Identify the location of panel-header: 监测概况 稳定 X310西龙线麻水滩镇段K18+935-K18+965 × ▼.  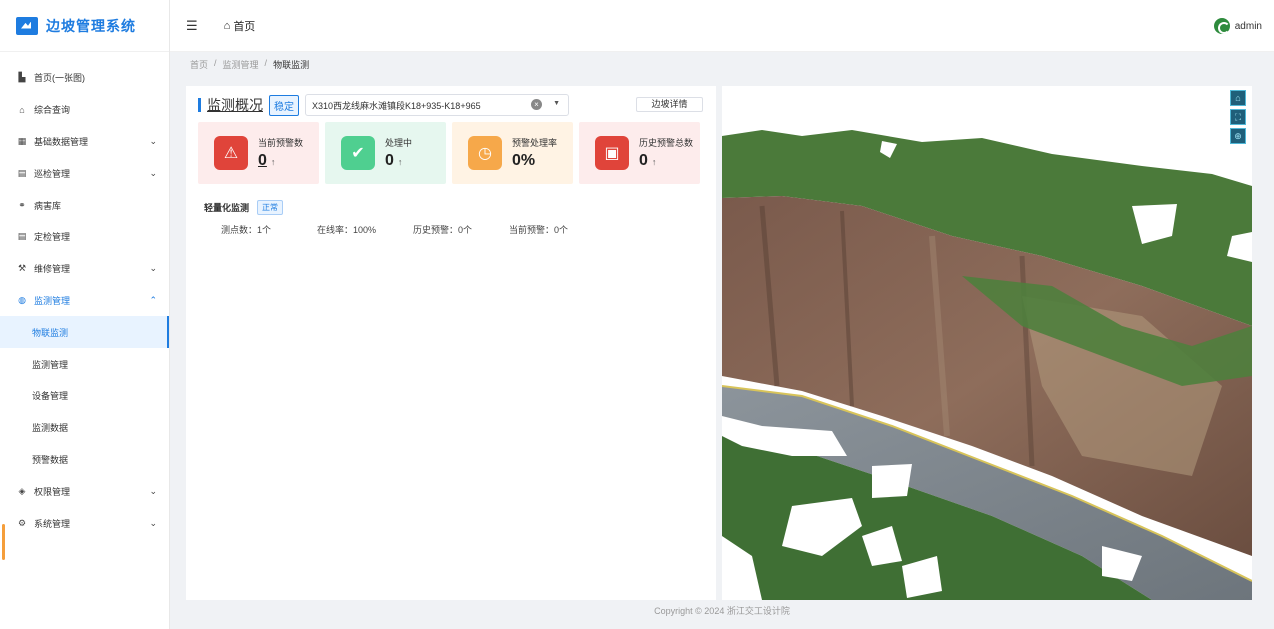
(383, 105).